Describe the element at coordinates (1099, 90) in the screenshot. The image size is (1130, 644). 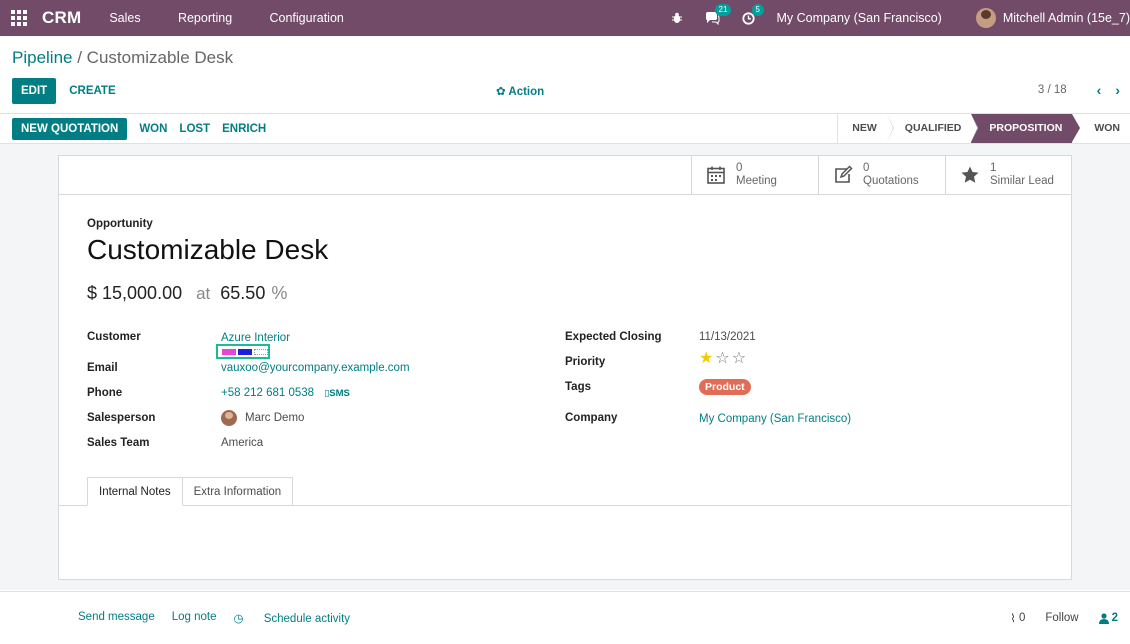
I see `pager-previous-icon: ‹` at that location.